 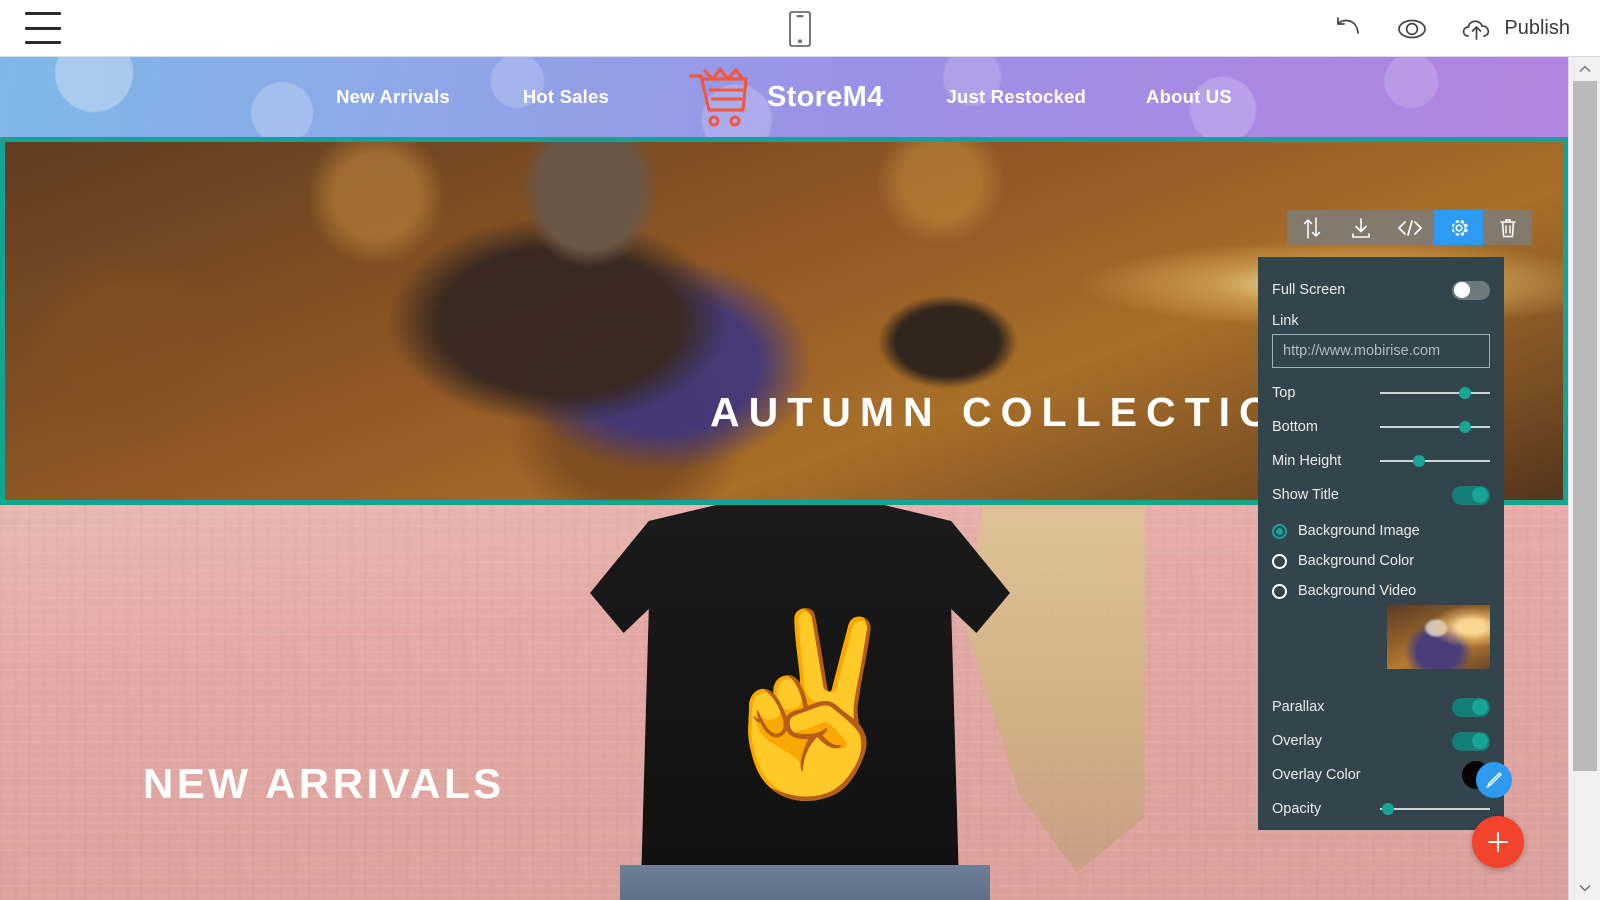 I want to click on opacity-slider, so click(x=1435, y=809).